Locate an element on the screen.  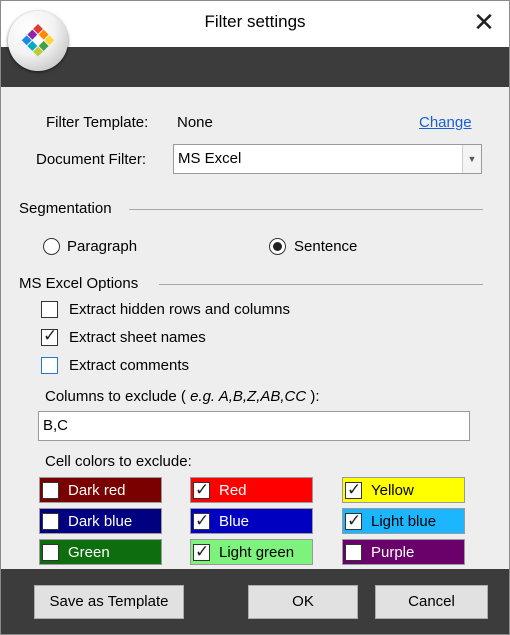
chevron-down-icon: ▼ is located at coordinates (471, 159).